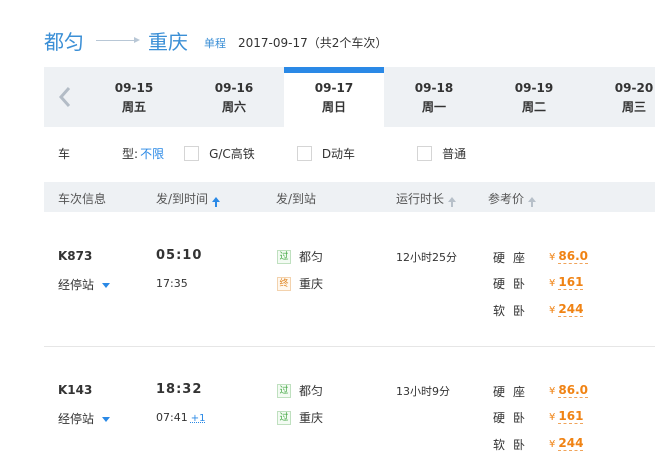  I want to click on filter-d-checkbox: D动车, so click(326, 153).